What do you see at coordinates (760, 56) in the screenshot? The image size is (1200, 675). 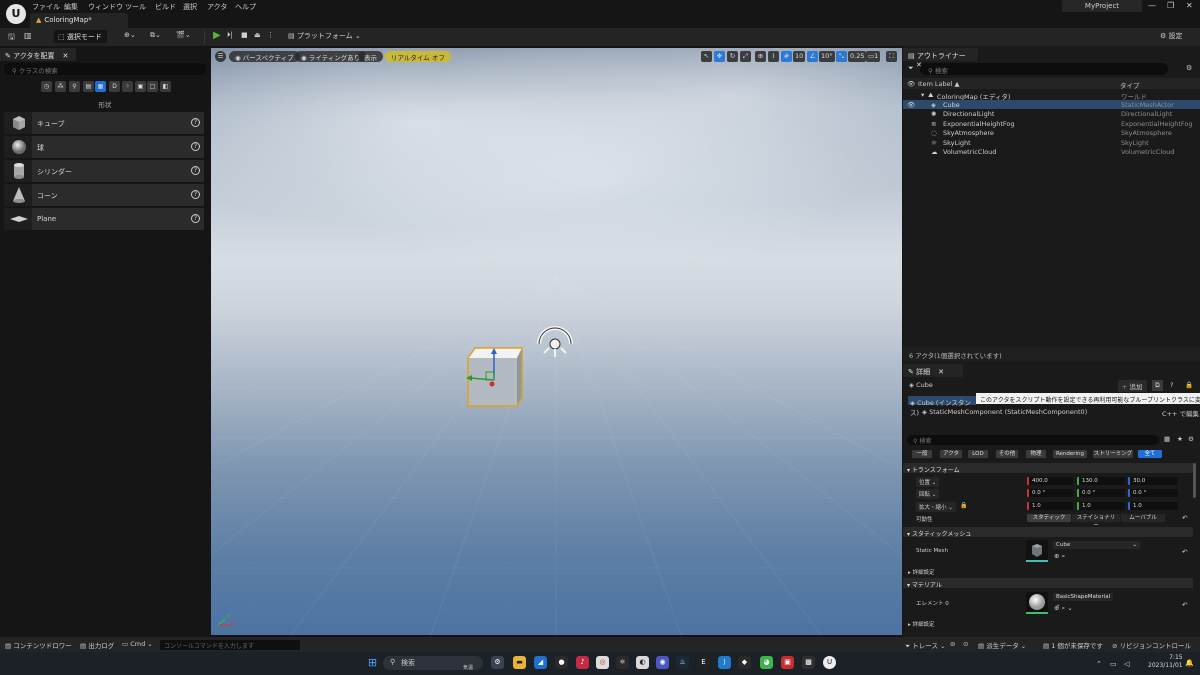 I see `world-local-icon: ⊕` at bounding box center [760, 56].